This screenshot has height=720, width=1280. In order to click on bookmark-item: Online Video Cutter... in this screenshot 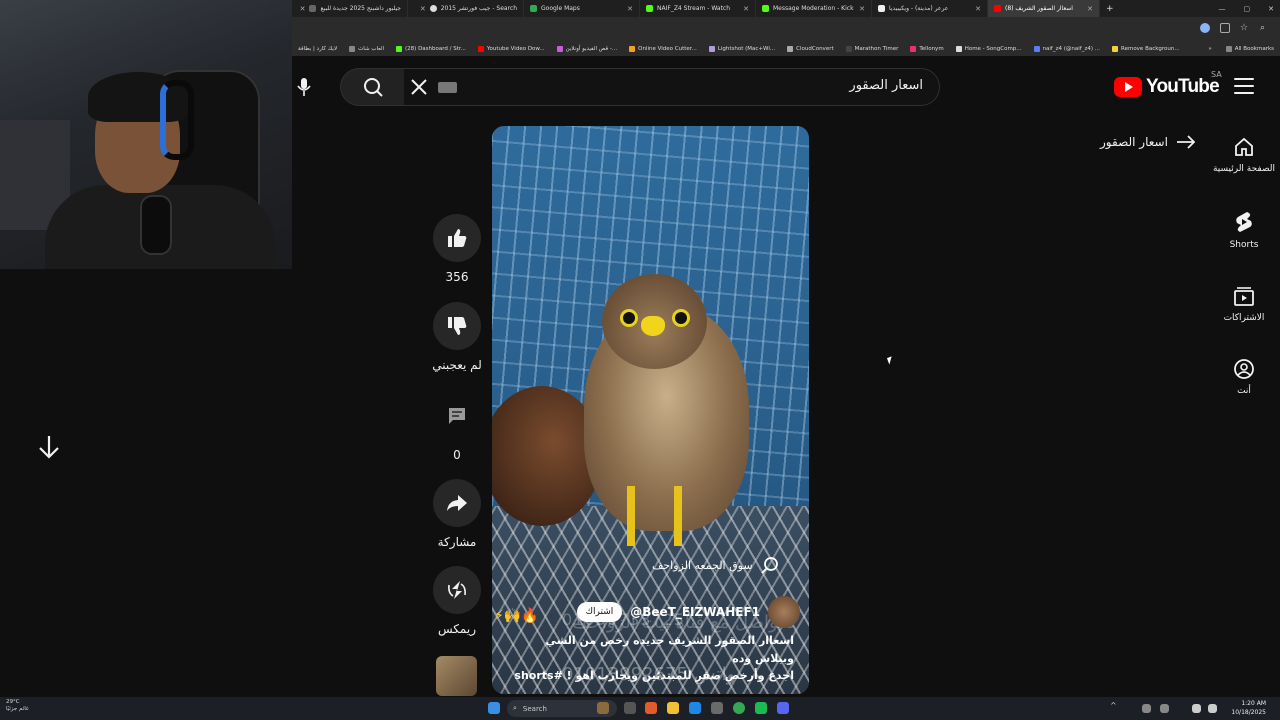, I will do `click(663, 48)`.